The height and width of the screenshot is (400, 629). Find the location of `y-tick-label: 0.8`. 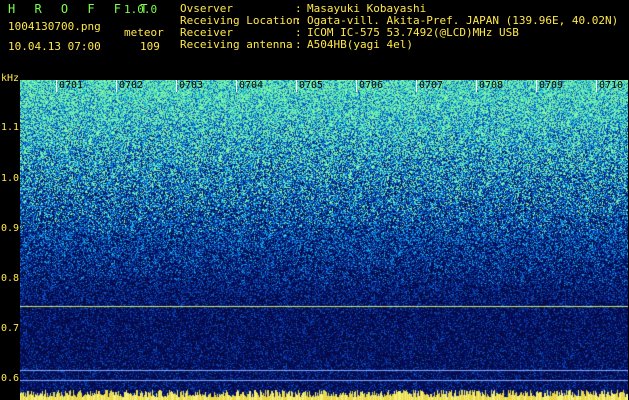

y-tick-label: 0.8 is located at coordinates (10, 278).